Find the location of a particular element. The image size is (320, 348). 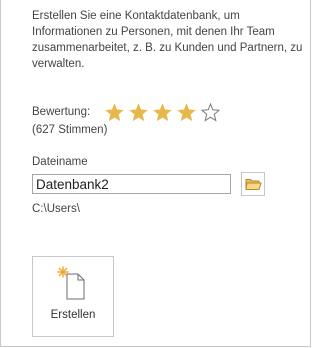

filename-input is located at coordinates (131, 184).